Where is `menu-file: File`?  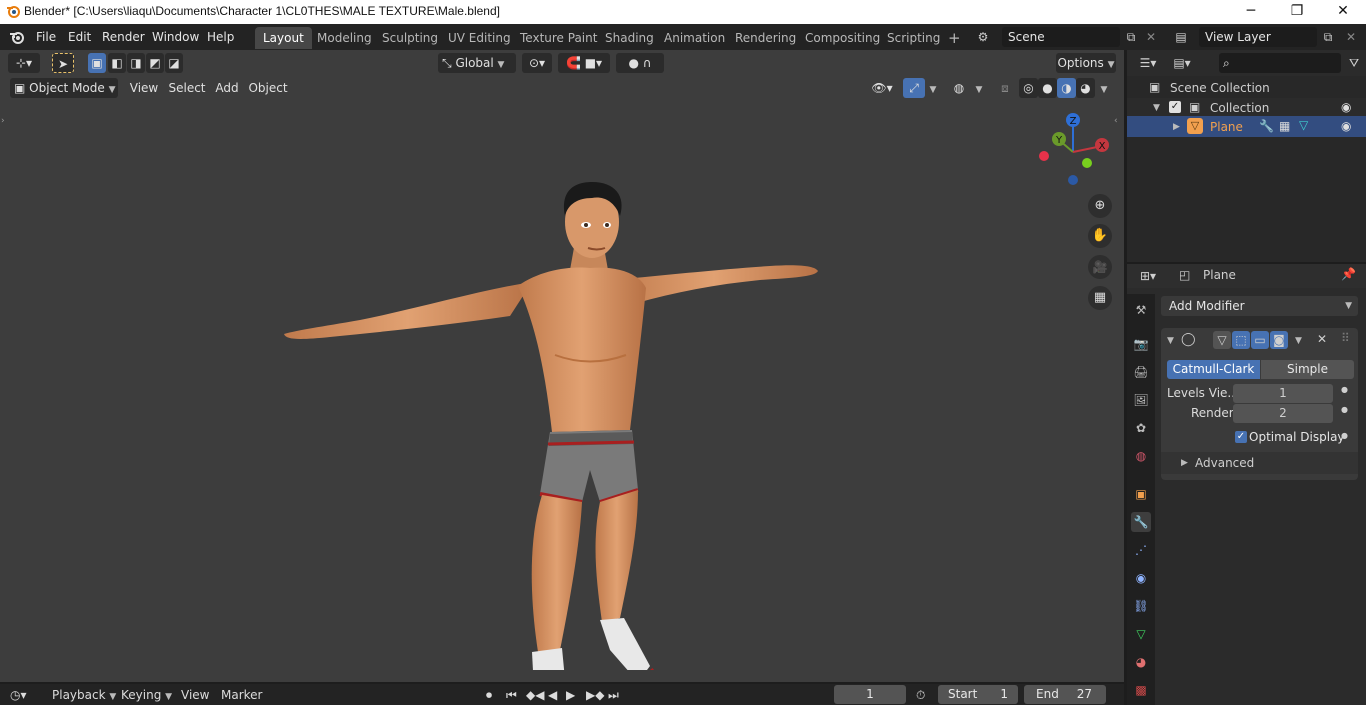 menu-file: File is located at coordinates (46, 37).